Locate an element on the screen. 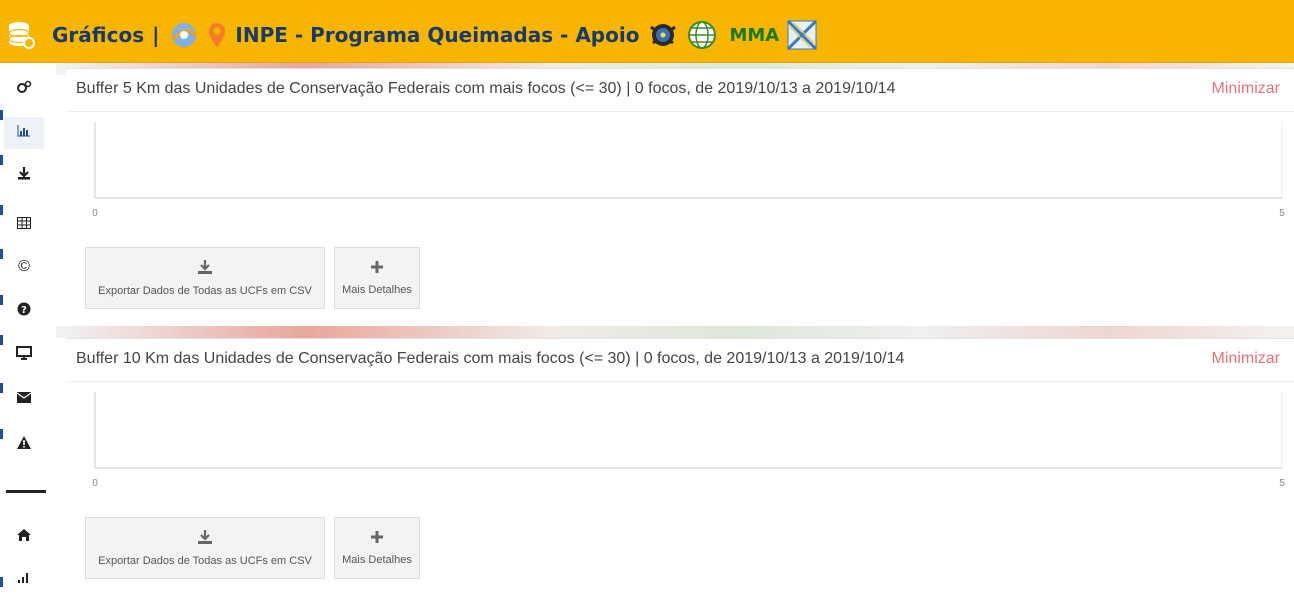 This screenshot has height=595, width=1294. sidebar-signal-button is located at coordinates (24, 579).